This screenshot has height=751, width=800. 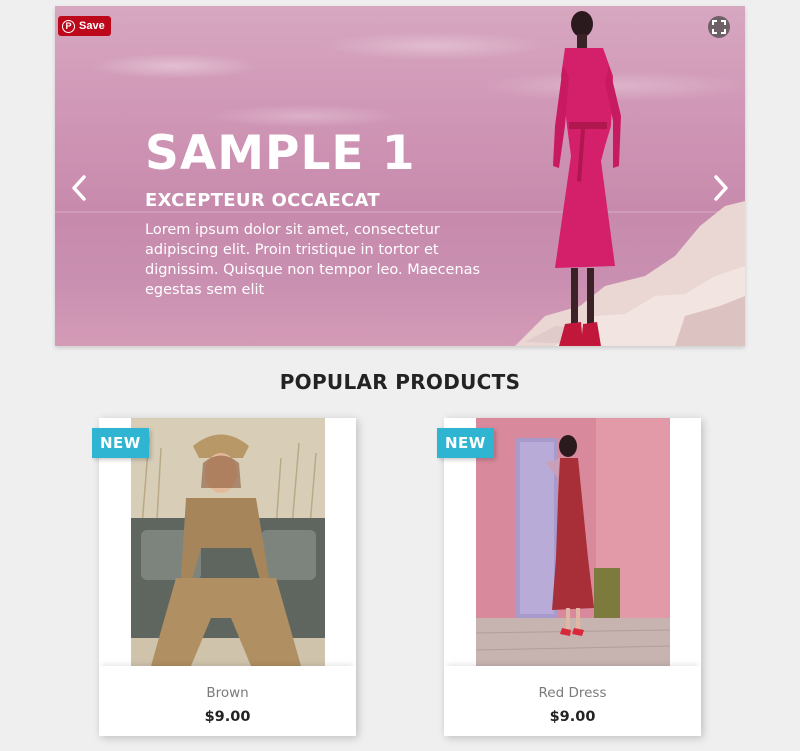 I want to click on slide-model-image, so click(x=587, y=178).